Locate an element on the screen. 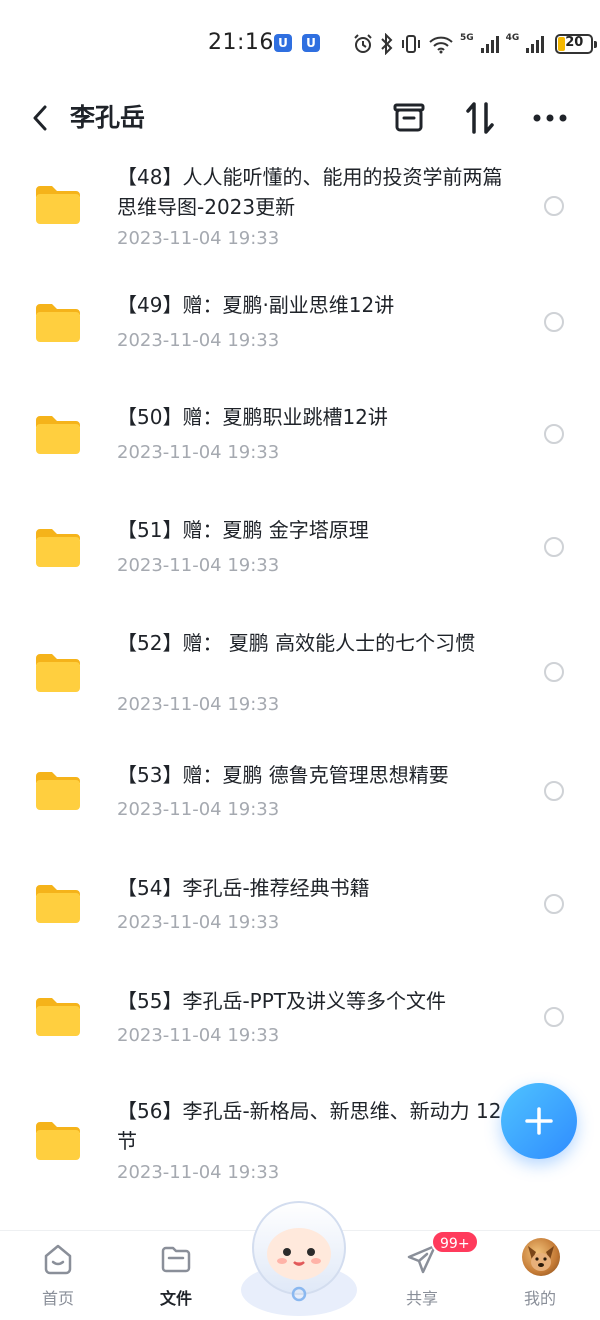 The height and width of the screenshot is (1320, 600). nav-home: 首页 is located at coordinates (58, 1277).